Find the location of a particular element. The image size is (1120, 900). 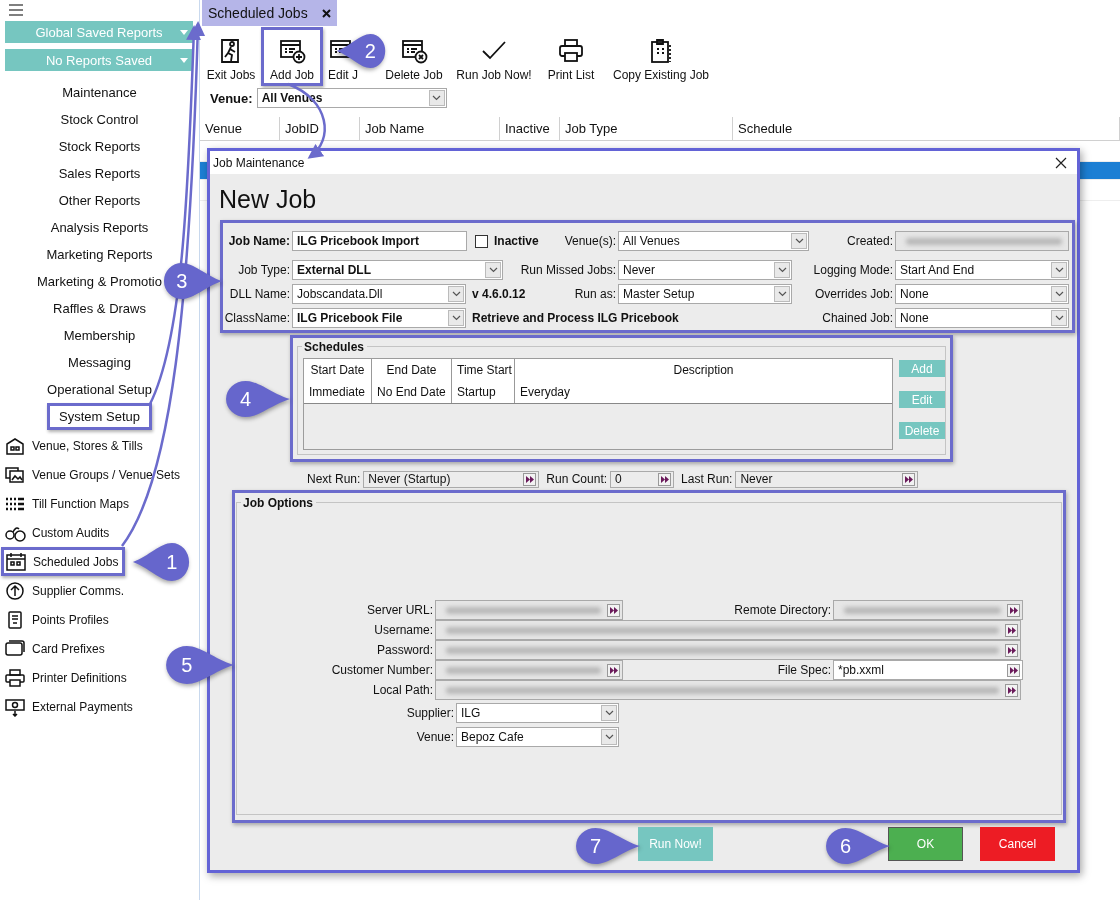

menu-item-label: Supplier Comms. is located at coordinates (78, 590).